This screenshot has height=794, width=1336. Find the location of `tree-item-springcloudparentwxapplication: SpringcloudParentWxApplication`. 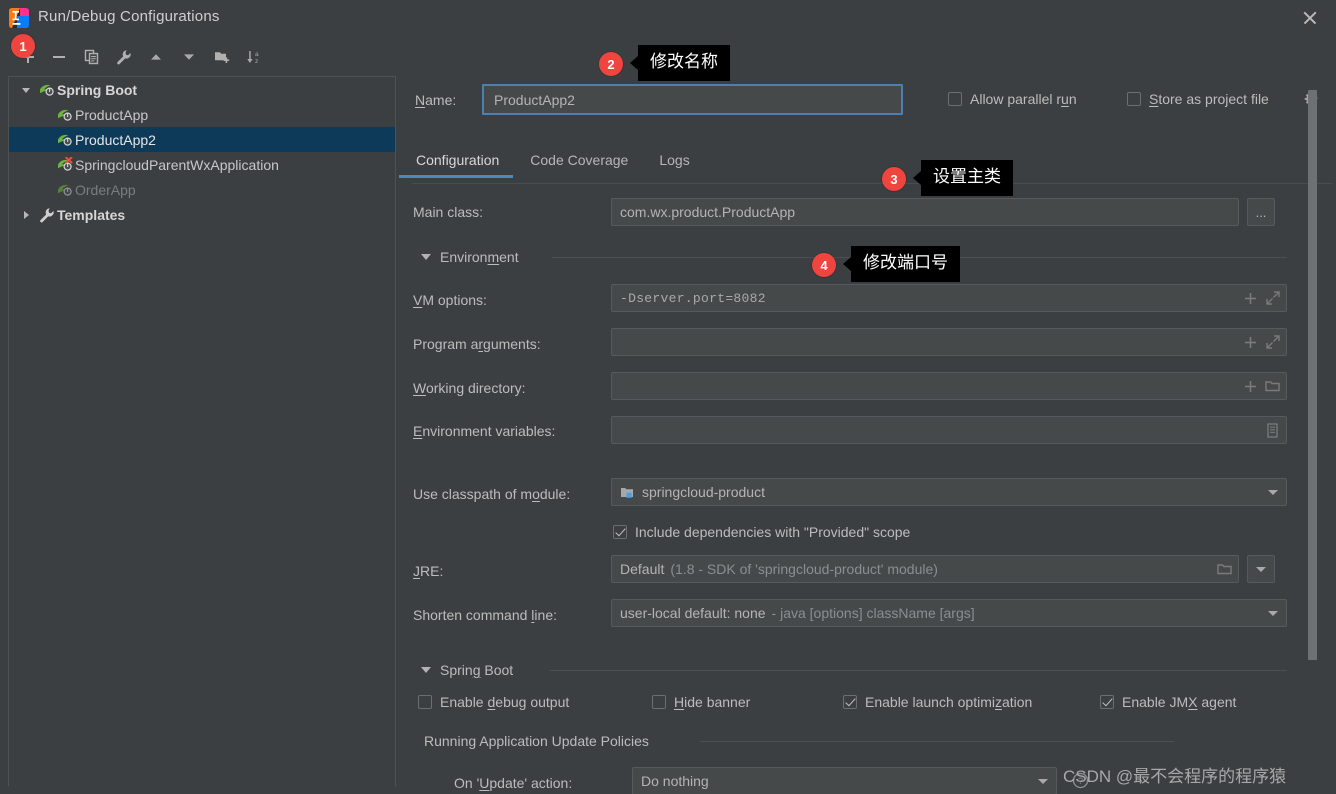

tree-item-springcloudparentwxapplication: SpringcloudParentWxApplication is located at coordinates (202, 164).